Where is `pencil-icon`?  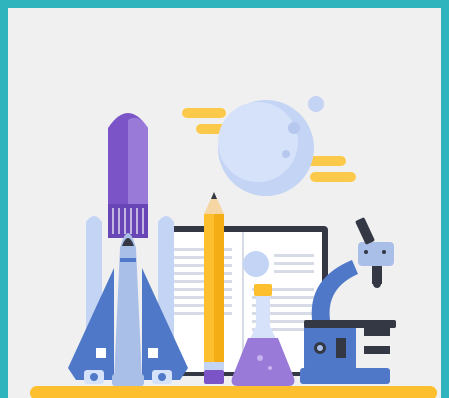
pencil-icon is located at coordinates (214, 288).